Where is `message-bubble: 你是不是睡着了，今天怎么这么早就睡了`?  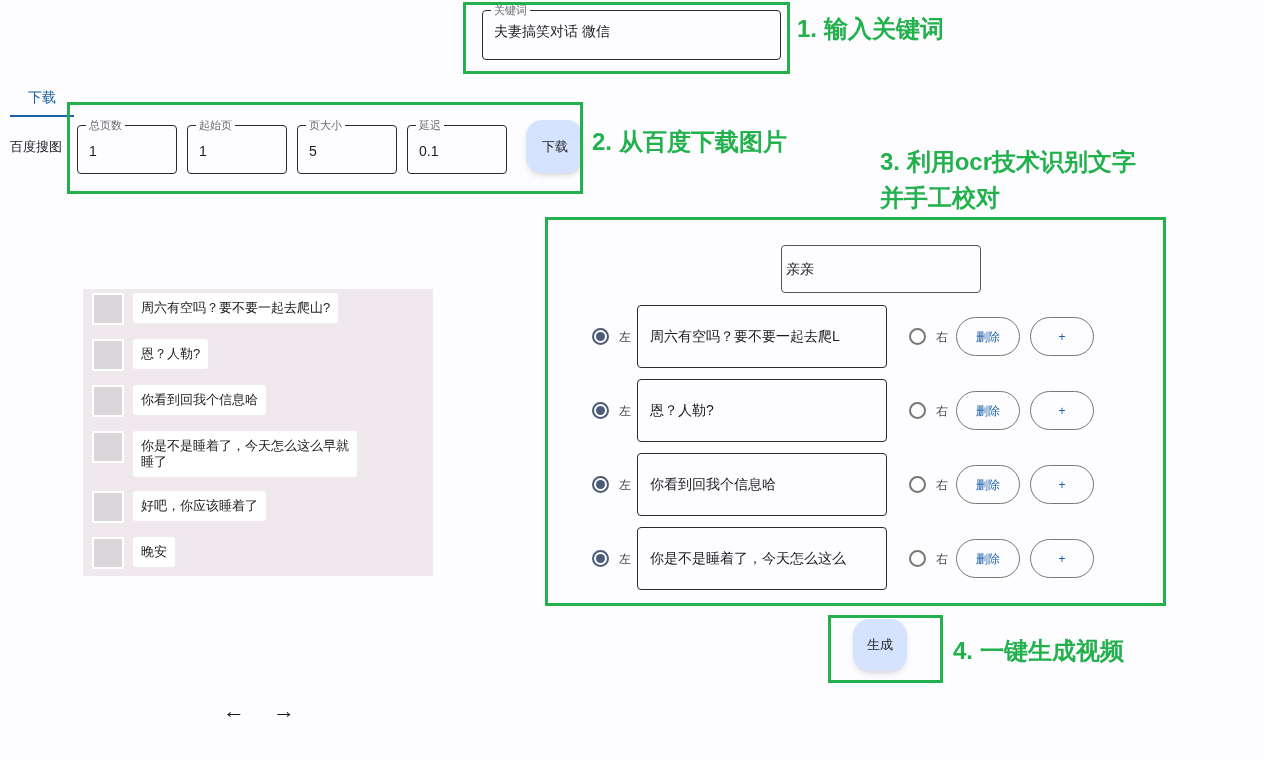 message-bubble: 你是不是睡着了，今天怎么这么早就睡了 is located at coordinates (245, 454).